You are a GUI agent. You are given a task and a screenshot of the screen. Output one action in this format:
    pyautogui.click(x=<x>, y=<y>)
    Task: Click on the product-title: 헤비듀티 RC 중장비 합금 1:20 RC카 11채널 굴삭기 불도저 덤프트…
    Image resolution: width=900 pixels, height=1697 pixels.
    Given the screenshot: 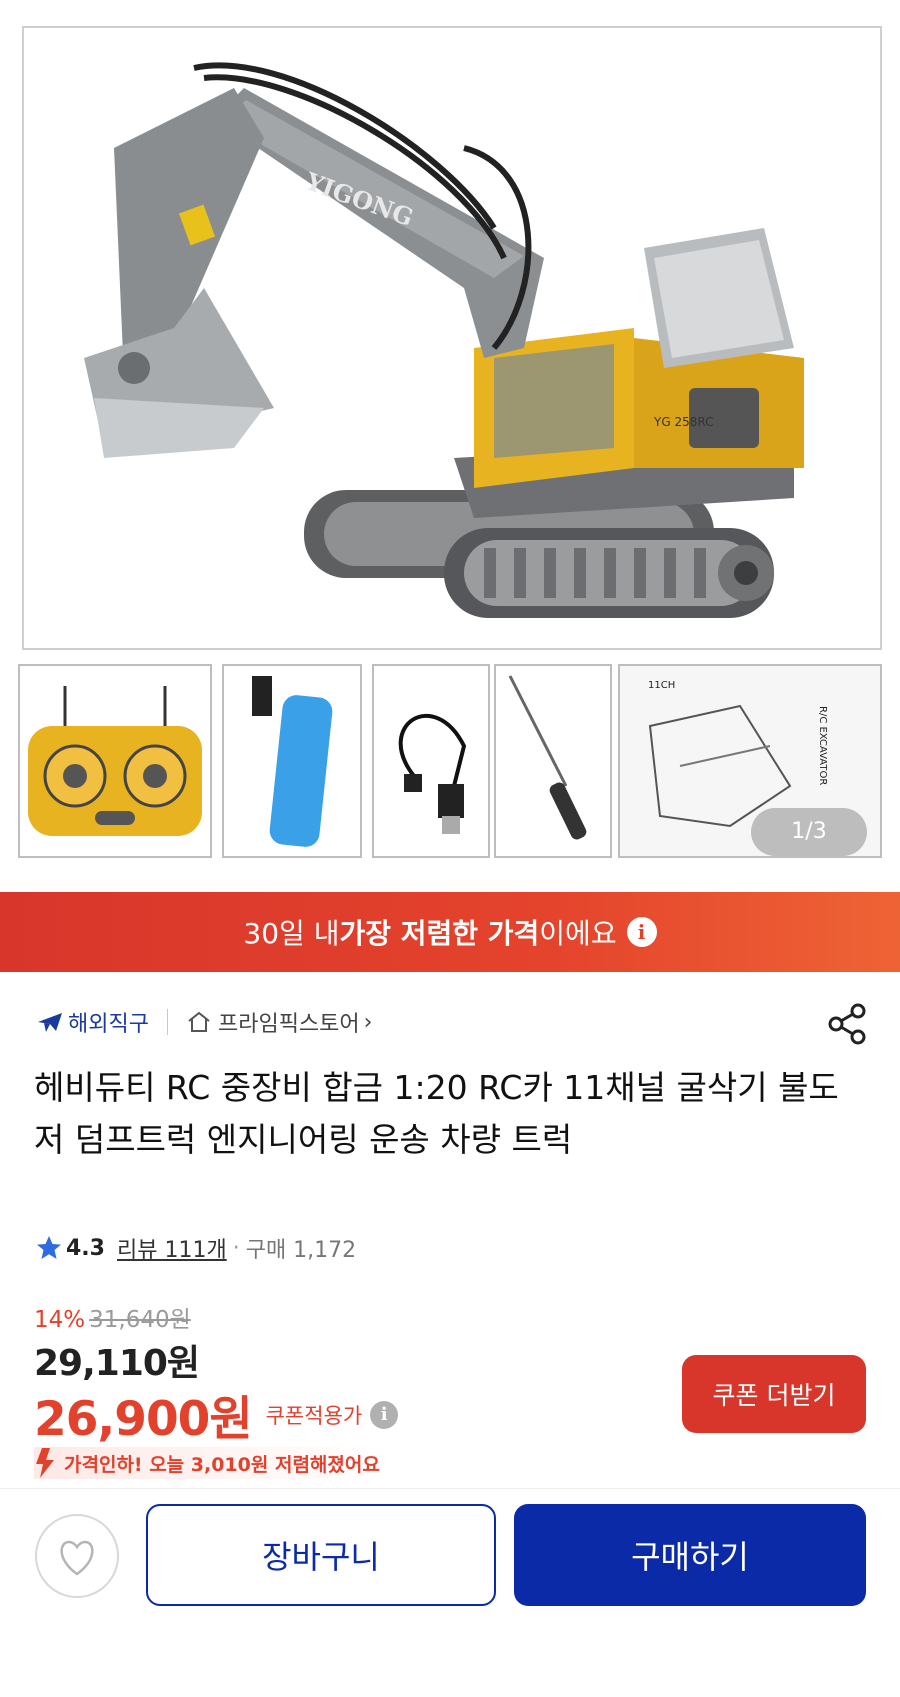 What is the action you would take?
    pyautogui.click(x=436, y=1113)
    